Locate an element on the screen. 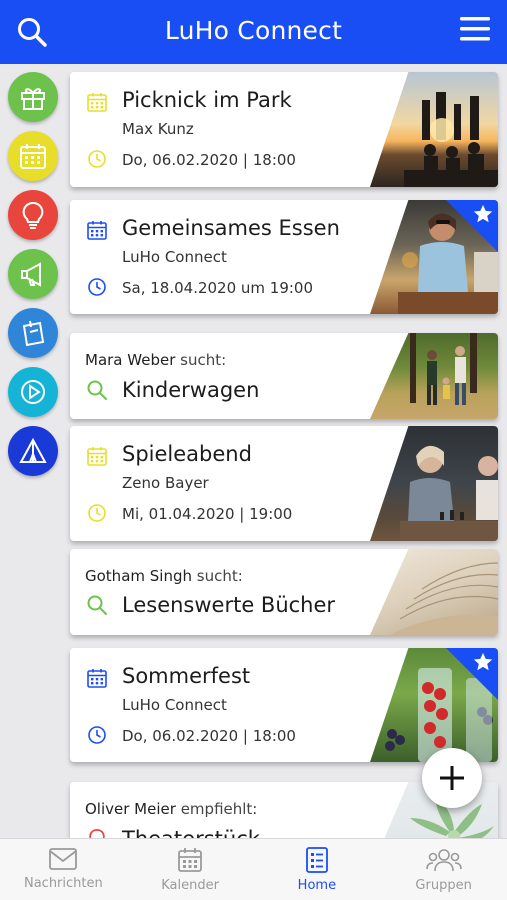 The height and width of the screenshot is (900, 507). event-title: Picknick im Park is located at coordinates (207, 100).